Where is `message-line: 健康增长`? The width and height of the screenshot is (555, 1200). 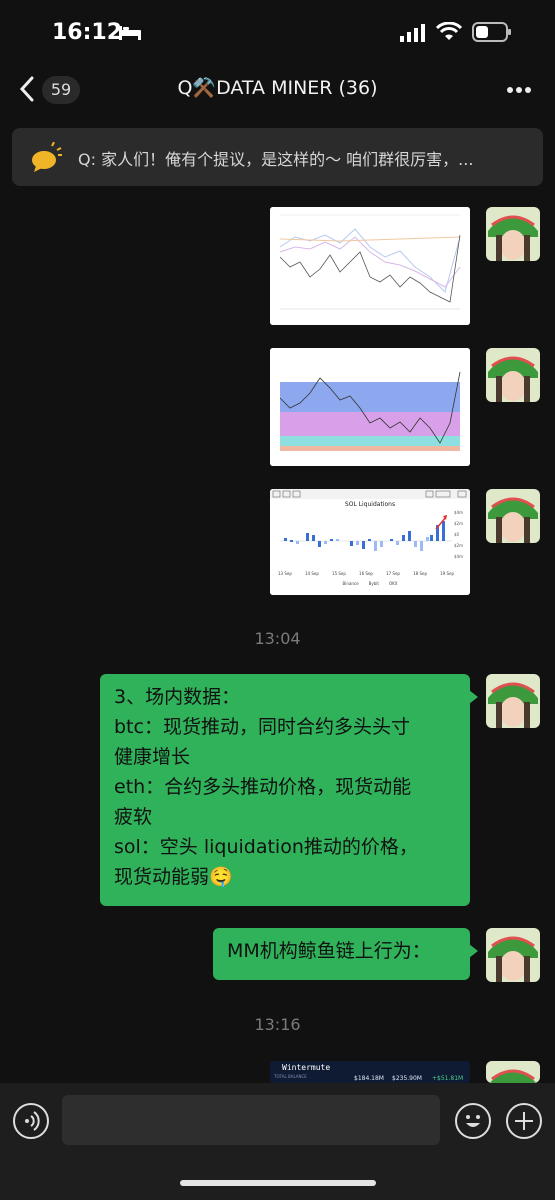
message-line: 健康增长 is located at coordinates (152, 757).